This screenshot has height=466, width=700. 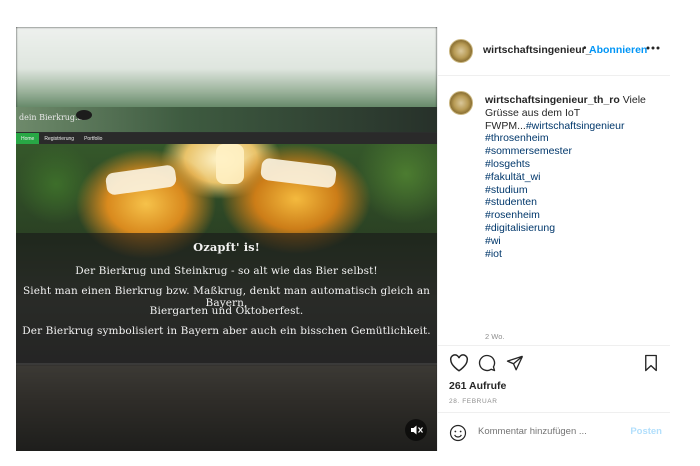 I want to click on bookmark-icon, so click(x=651, y=363).